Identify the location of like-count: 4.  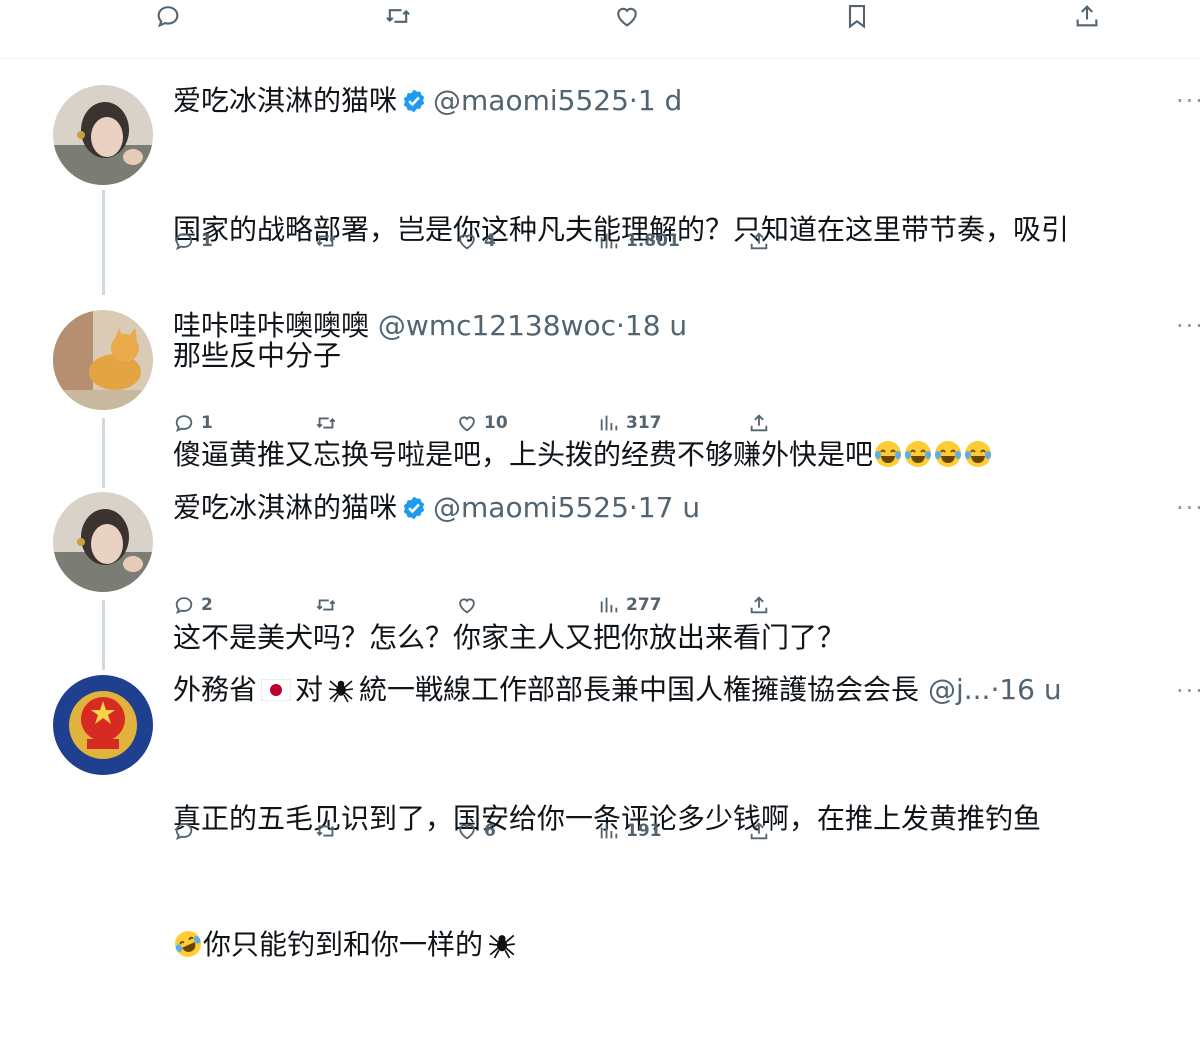
(490, 241).